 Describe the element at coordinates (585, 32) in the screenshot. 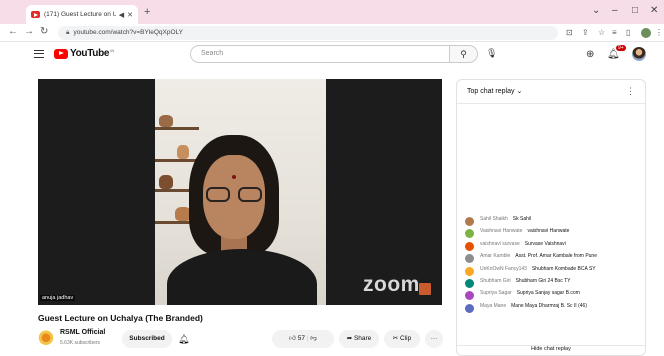

I see `share-page-icon: ⇪` at that location.